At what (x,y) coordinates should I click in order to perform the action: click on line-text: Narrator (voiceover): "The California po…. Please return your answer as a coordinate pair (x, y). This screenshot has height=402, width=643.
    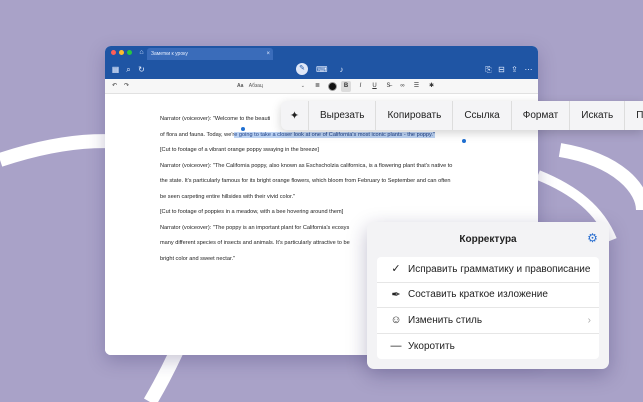
    Looking at the image, I should click on (306, 166).